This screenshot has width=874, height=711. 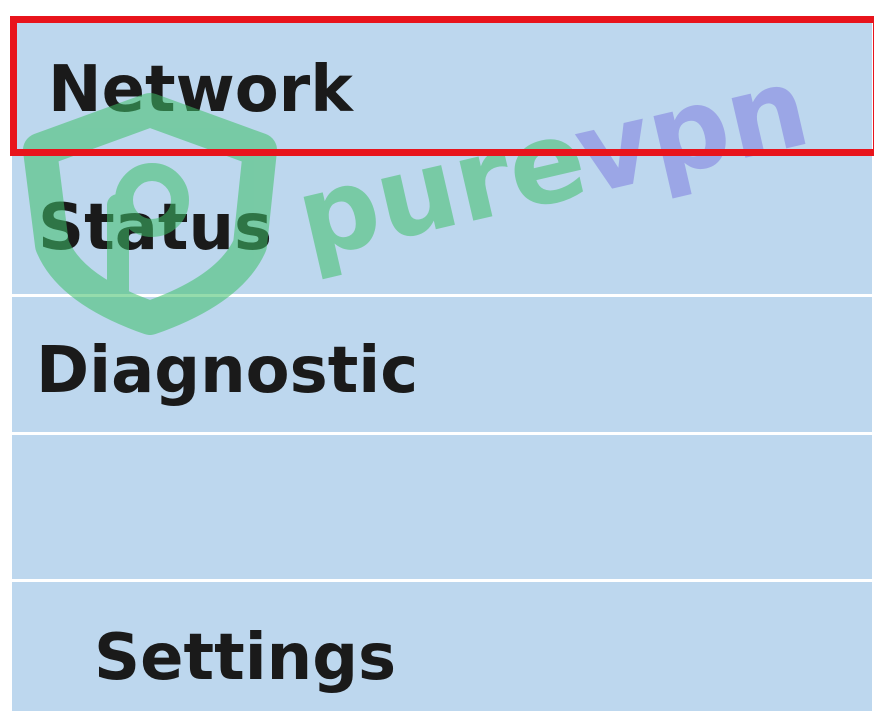 I want to click on menu-item-label: Status, so click(x=155, y=228).